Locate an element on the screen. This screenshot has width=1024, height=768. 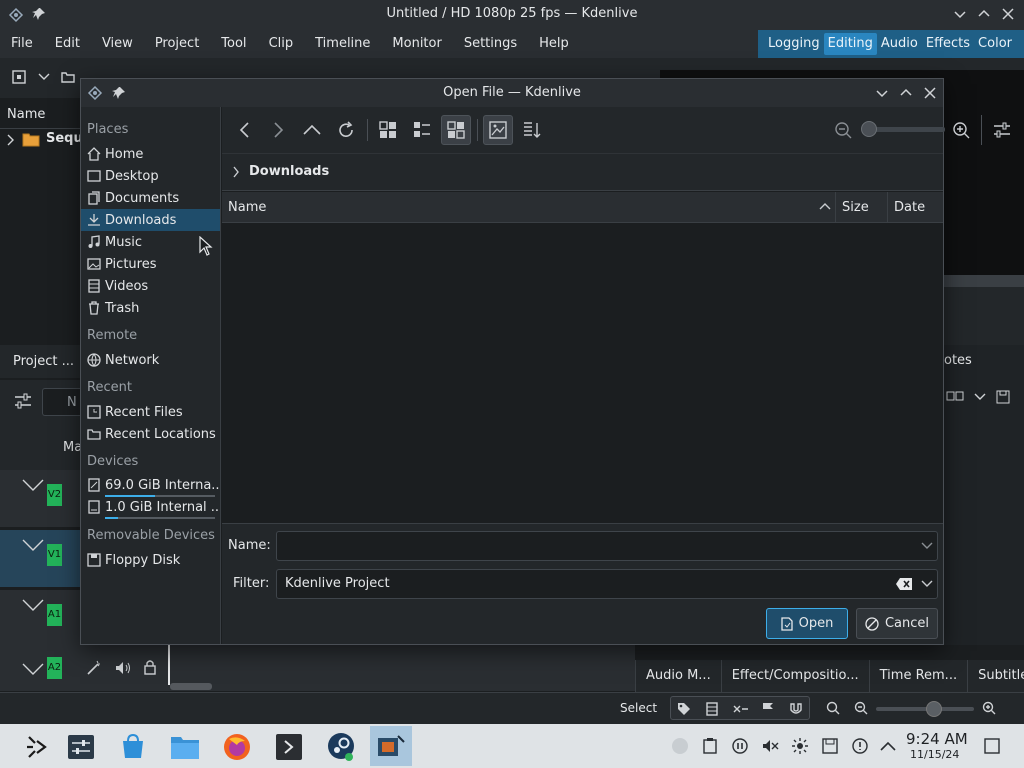
places-item-pictures: Pictures is located at coordinates (150, 264).